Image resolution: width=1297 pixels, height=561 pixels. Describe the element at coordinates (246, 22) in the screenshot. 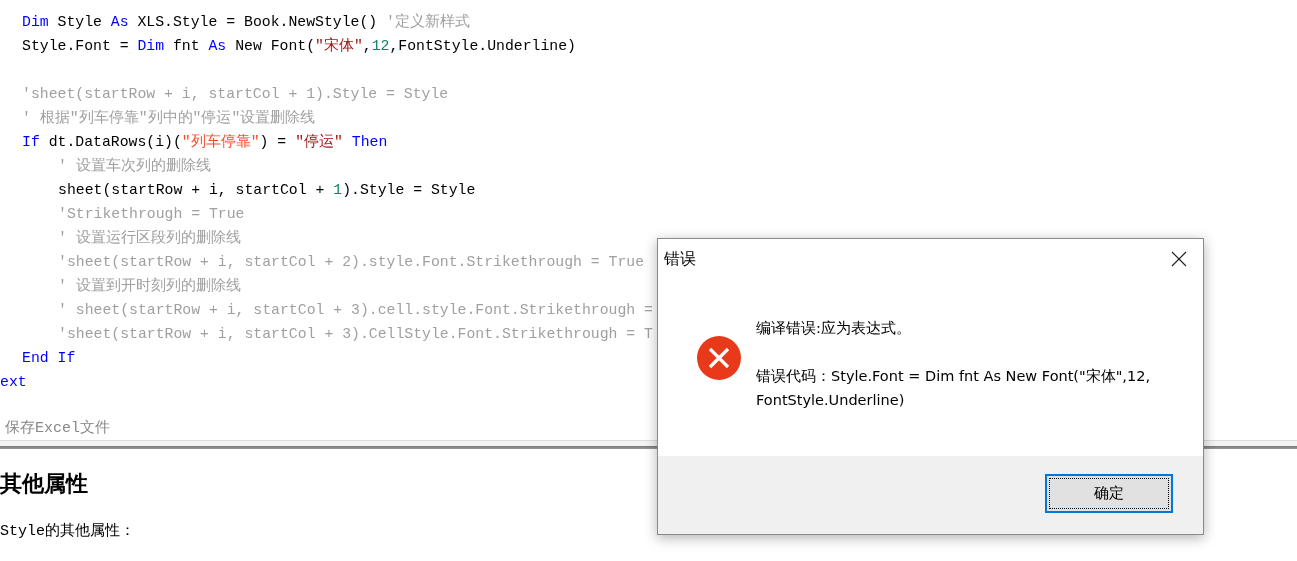

I see `code-line: Dim Style As XLS.Style = Book.NewStyle() '定义新样式` at that location.